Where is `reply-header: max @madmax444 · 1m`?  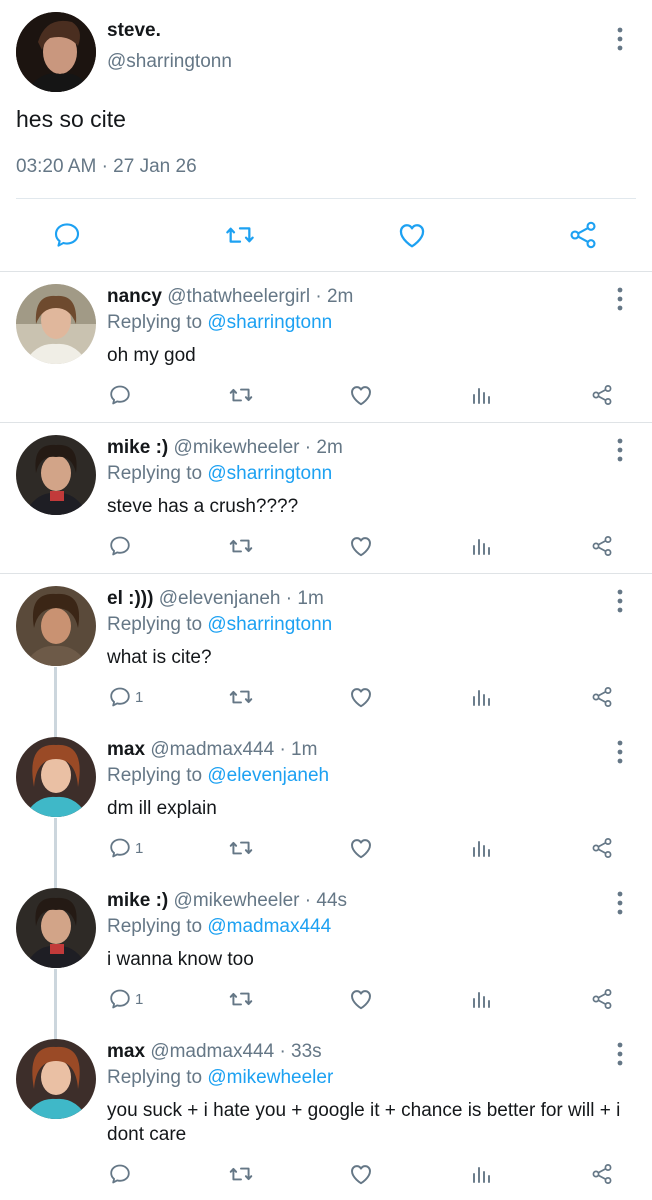
reply-header: max @madmax444 · 1m is located at coordinates (212, 750).